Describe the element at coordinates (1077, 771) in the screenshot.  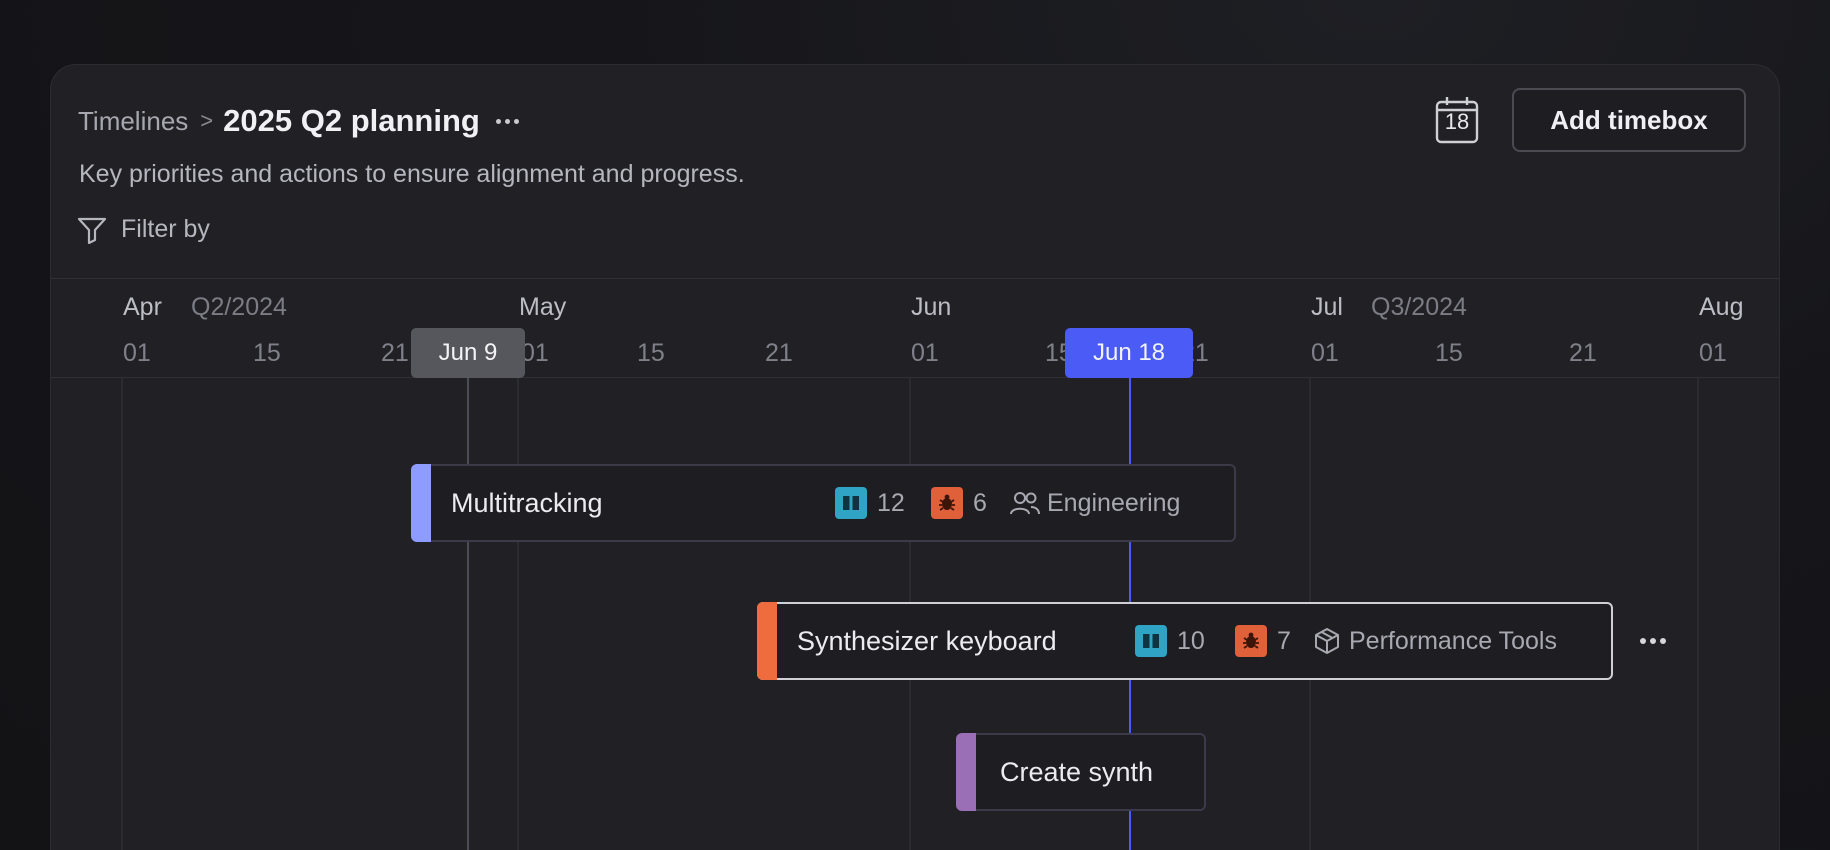
I see `timebox-name: Create synth` at that location.